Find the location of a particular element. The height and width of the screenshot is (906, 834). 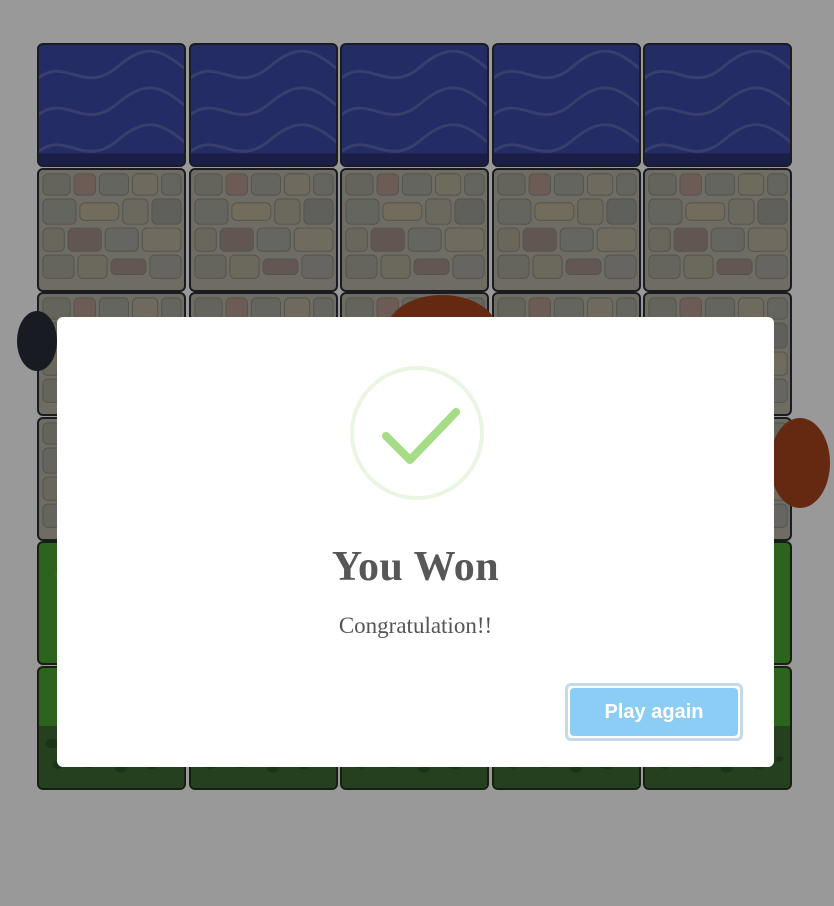

dialog-title: You Won is located at coordinates (415, 567).